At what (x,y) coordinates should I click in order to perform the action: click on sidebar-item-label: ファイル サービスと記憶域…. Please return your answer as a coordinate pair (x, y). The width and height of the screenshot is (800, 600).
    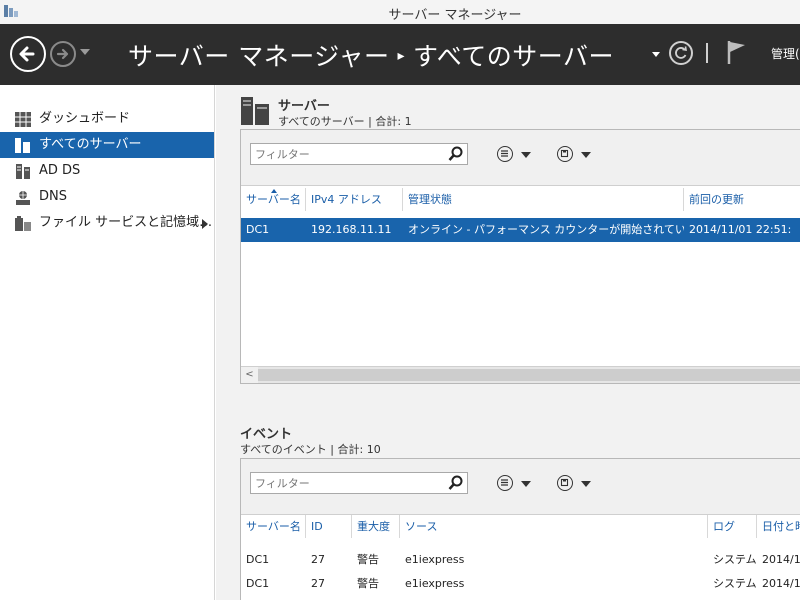
    Looking at the image, I should click on (126, 222).